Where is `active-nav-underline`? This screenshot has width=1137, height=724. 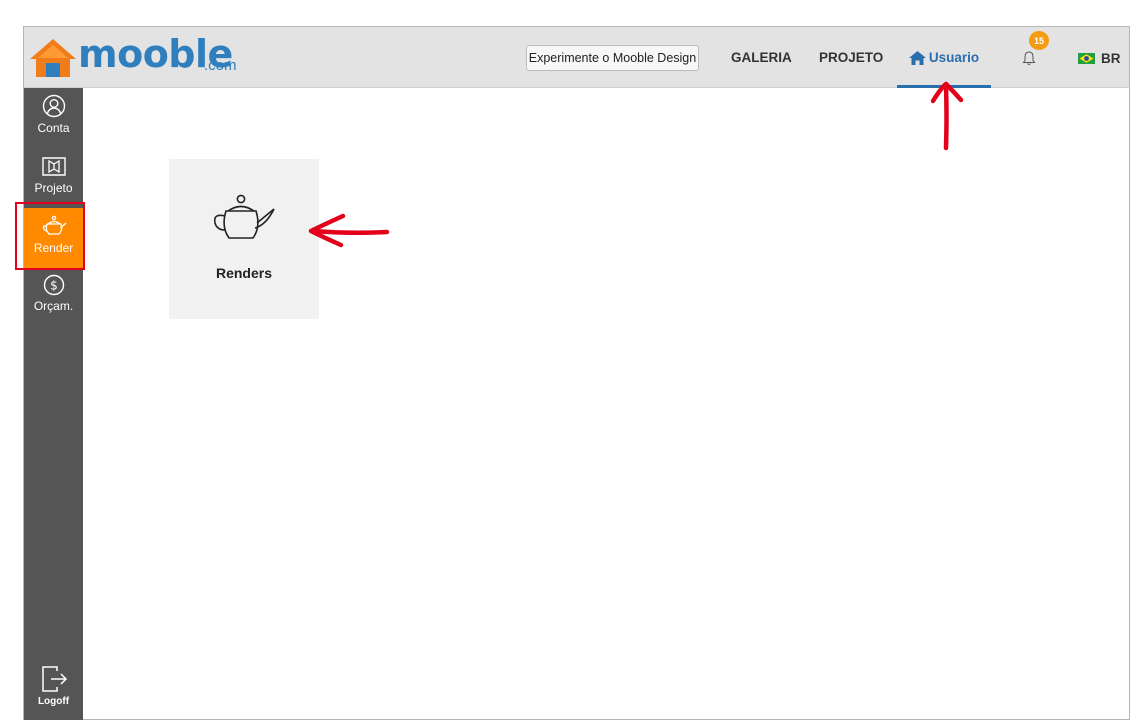 active-nav-underline is located at coordinates (944, 86).